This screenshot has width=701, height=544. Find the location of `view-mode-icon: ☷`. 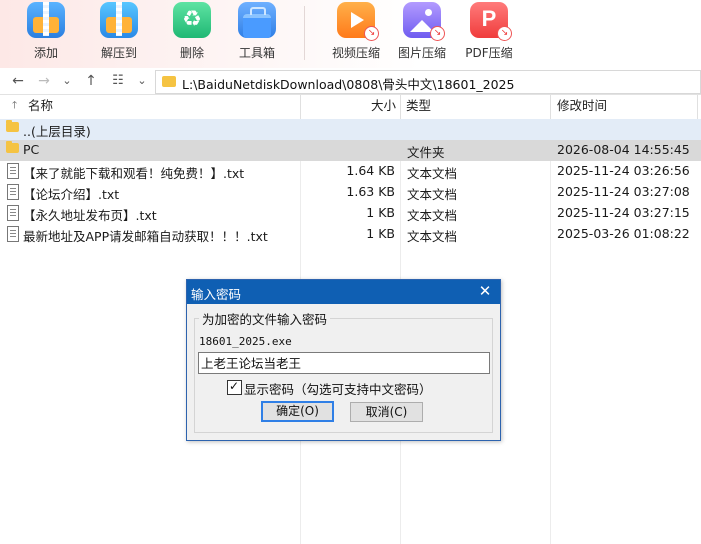

view-mode-icon: ☷ is located at coordinates (118, 81).